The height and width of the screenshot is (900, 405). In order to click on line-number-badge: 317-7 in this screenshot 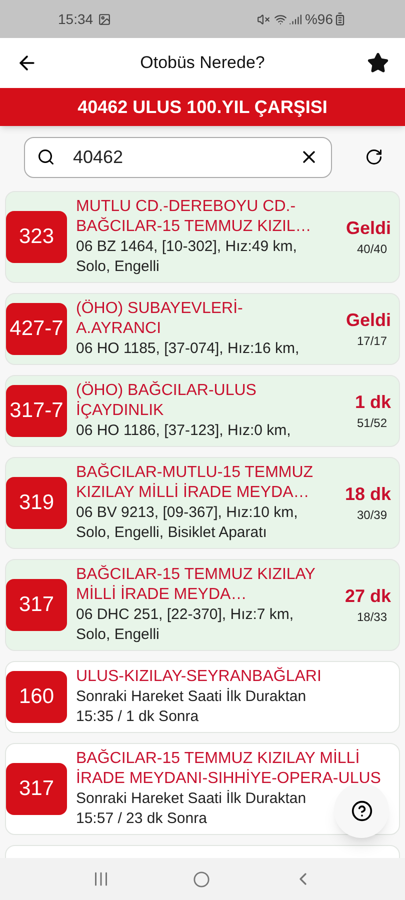, I will do `click(36, 411)`.